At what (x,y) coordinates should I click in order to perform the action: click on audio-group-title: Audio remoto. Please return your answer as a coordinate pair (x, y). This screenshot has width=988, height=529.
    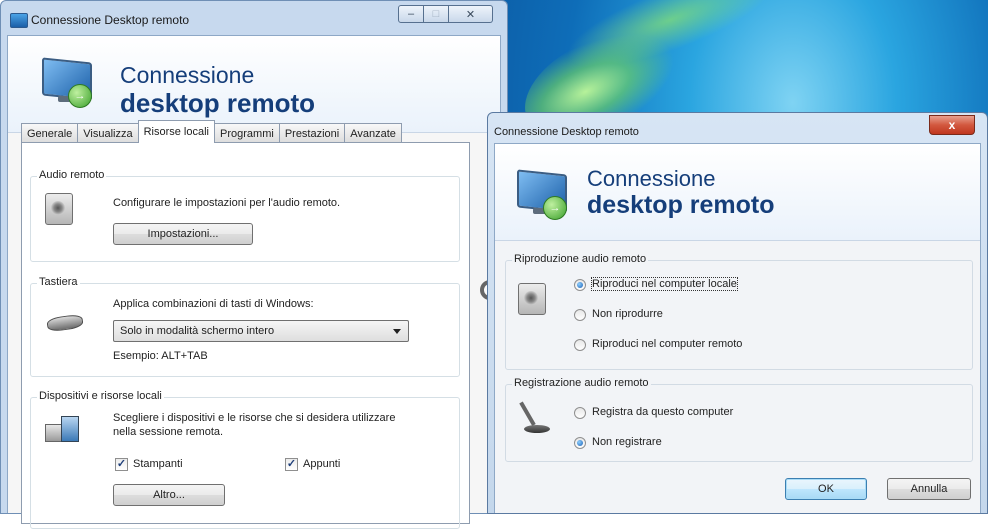
    Looking at the image, I should click on (72, 175).